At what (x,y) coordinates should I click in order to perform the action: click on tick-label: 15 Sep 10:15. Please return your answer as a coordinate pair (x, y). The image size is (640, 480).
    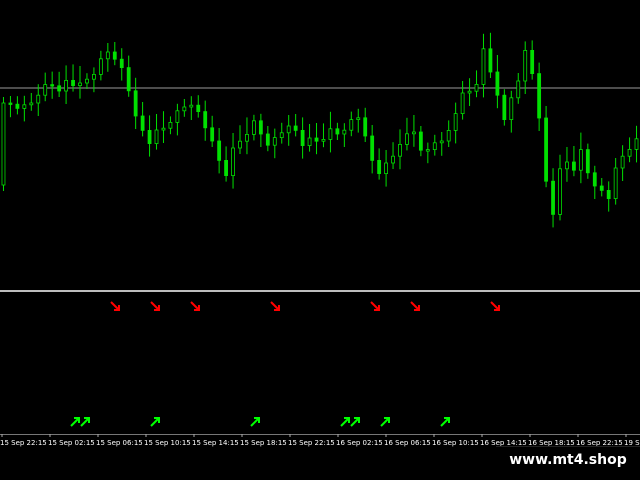
    Looking at the image, I should click on (167, 443).